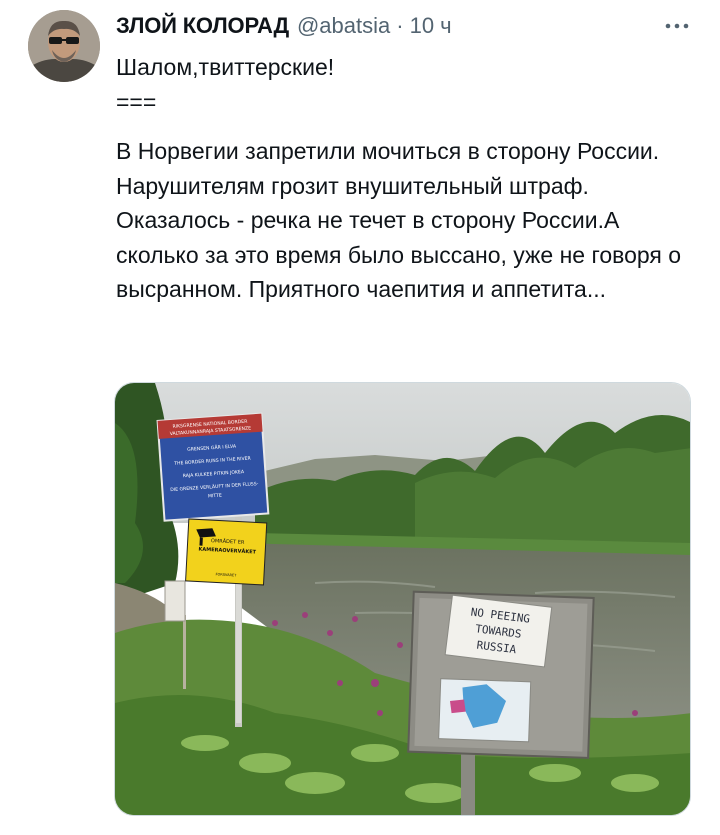 The width and height of the screenshot is (720, 835). Describe the element at coordinates (202, 26) in the screenshot. I see `author-name: ЗЛОЙ КОЛОРАД` at that location.